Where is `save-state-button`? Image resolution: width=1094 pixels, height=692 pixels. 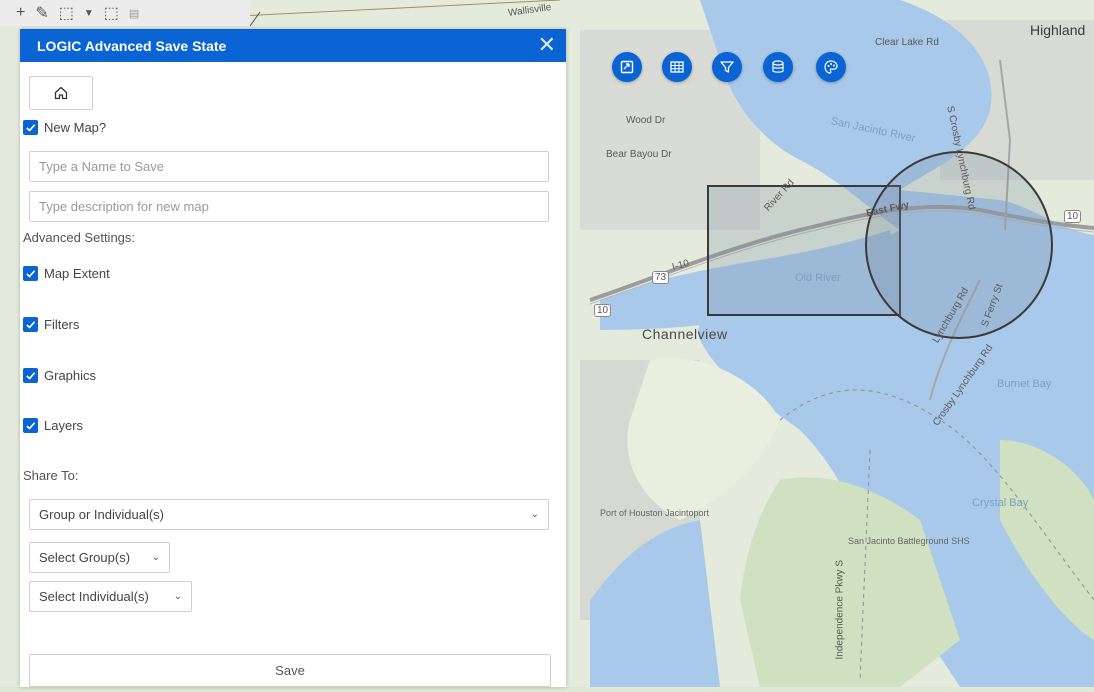
save-state-button is located at coordinates (627, 67).